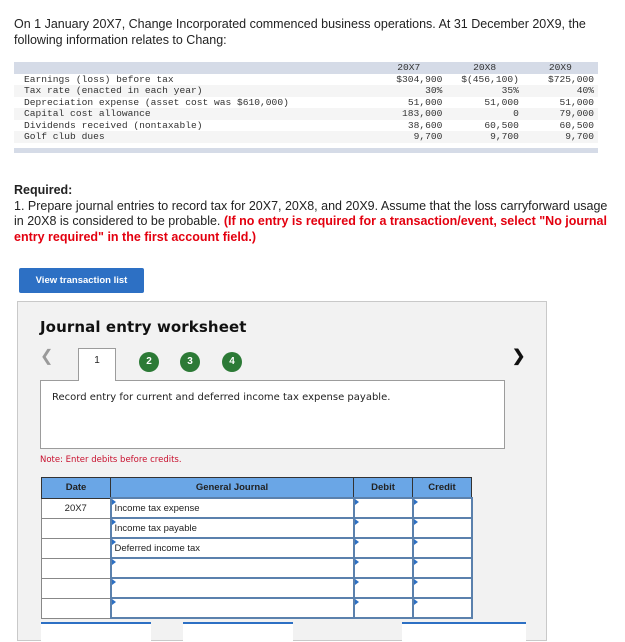 This screenshot has width=625, height=642. I want to click on account-field: Income tax expense, so click(232, 508).